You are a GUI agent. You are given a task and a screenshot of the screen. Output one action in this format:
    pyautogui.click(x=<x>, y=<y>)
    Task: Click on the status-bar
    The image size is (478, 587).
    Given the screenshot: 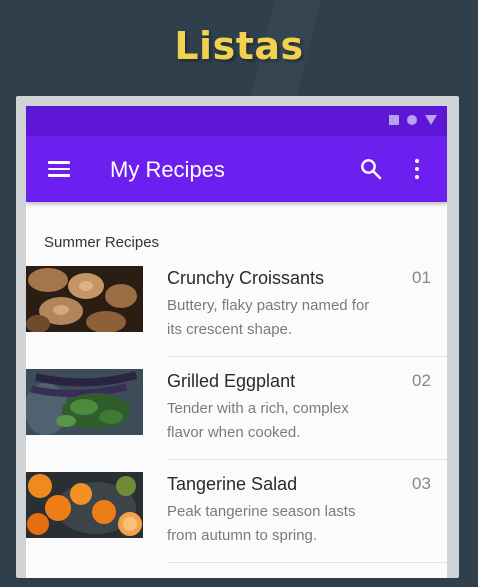 What is the action you would take?
    pyautogui.click(x=236, y=121)
    